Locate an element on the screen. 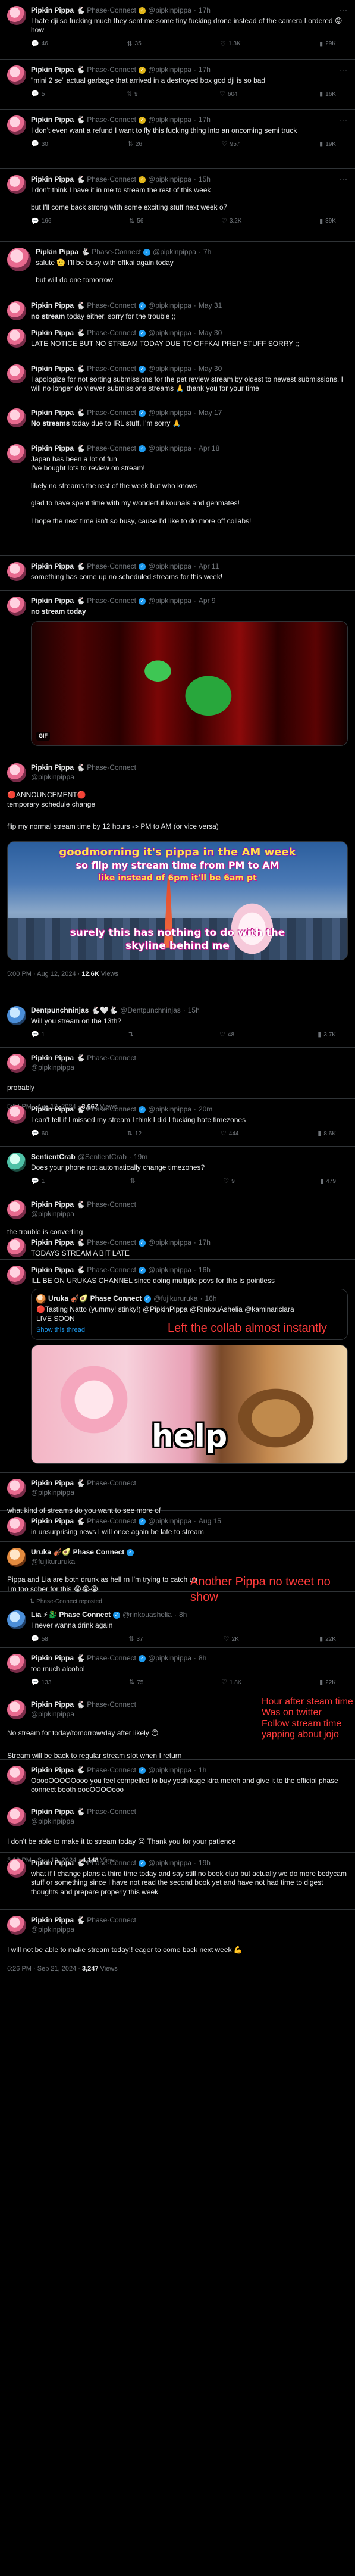 This screenshot has width=355, height=2576. views-button: ▮ 39K is located at coordinates (327, 221).